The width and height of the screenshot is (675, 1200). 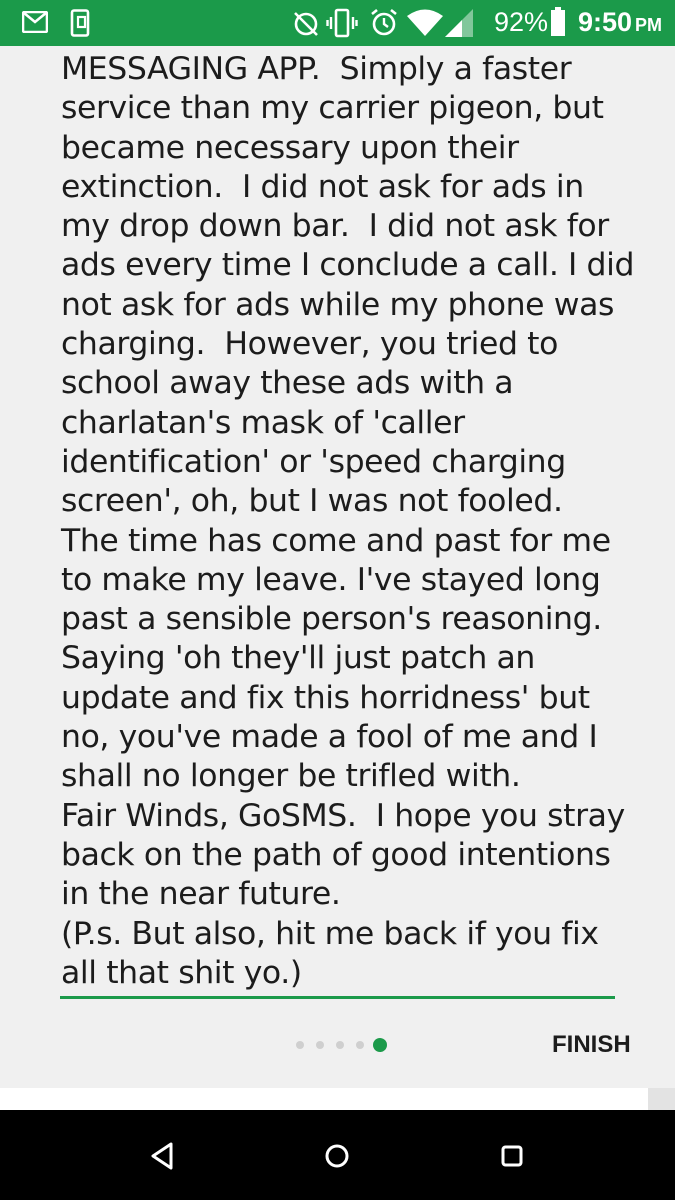 I want to click on message-line: school away these ads with a, so click(x=287, y=383).